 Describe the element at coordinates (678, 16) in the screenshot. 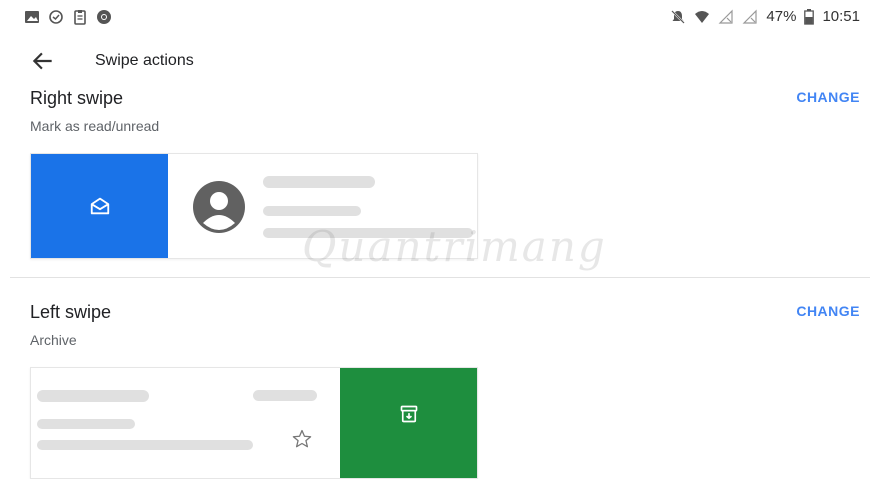

I see `bell-off-icon` at that location.